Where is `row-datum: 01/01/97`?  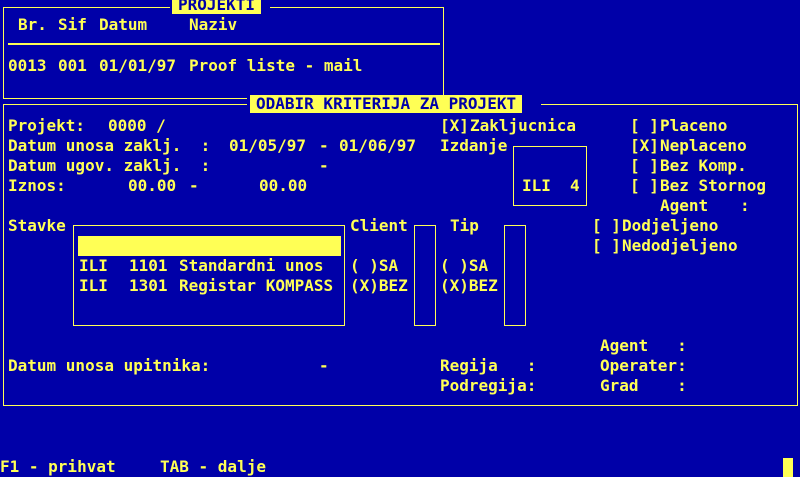 row-datum: 01/01/97 is located at coordinates (138, 65).